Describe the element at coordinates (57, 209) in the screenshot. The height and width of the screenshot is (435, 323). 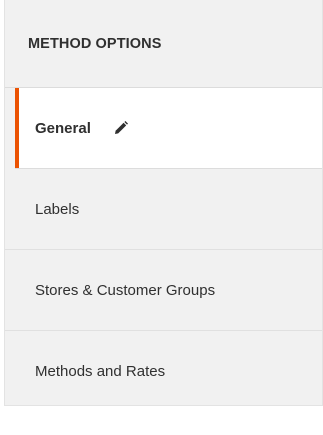
I see `nav-item-label: Labels` at that location.